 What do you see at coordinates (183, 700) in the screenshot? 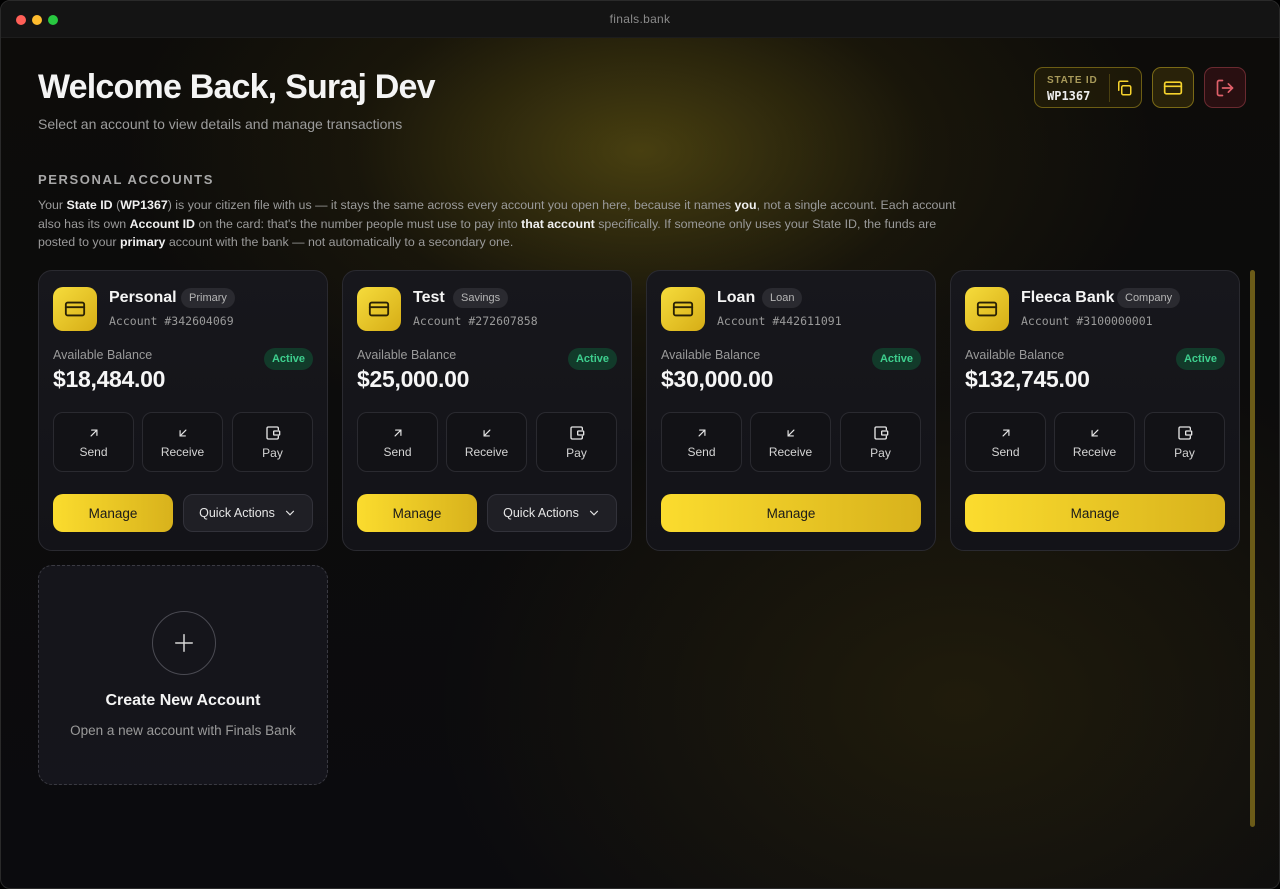
I see `create-account-title: Create New Account` at bounding box center [183, 700].